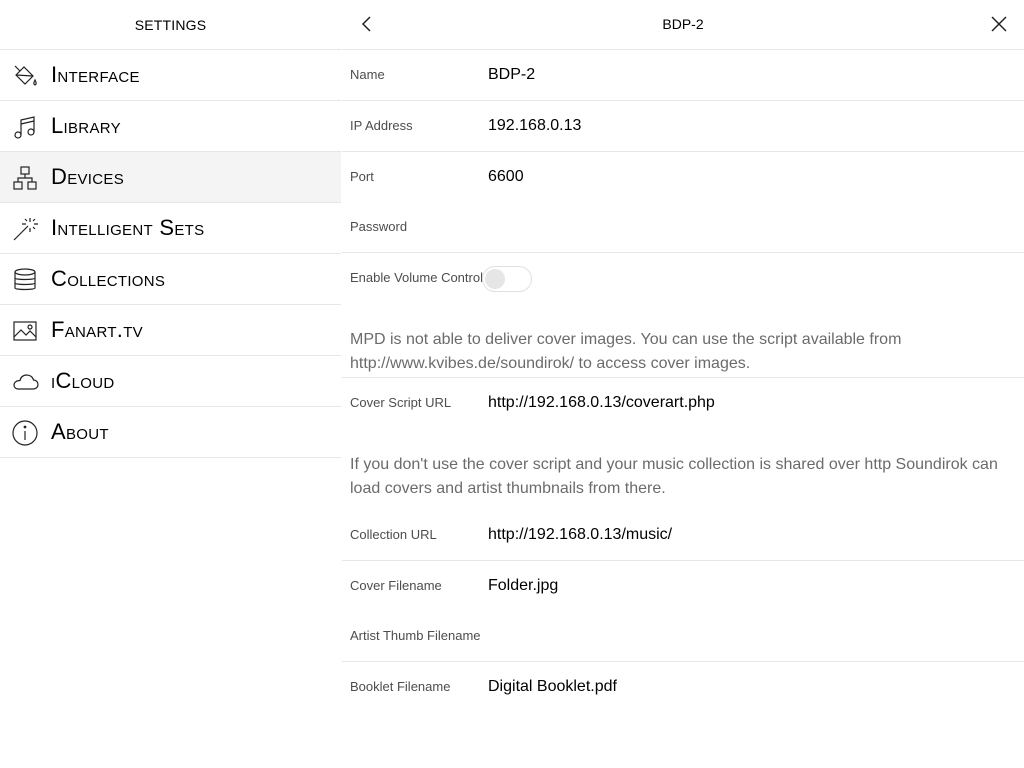 The height and width of the screenshot is (768, 1024). What do you see at coordinates (683, 636) in the screenshot?
I see `artist-thumb-row: Artist Thumb Filename` at bounding box center [683, 636].